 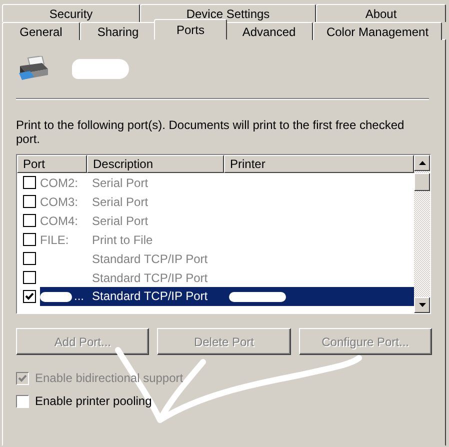 I want to click on selected-row-highlight: ... Standard TCP/IP Port, so click(x=215, y=296).